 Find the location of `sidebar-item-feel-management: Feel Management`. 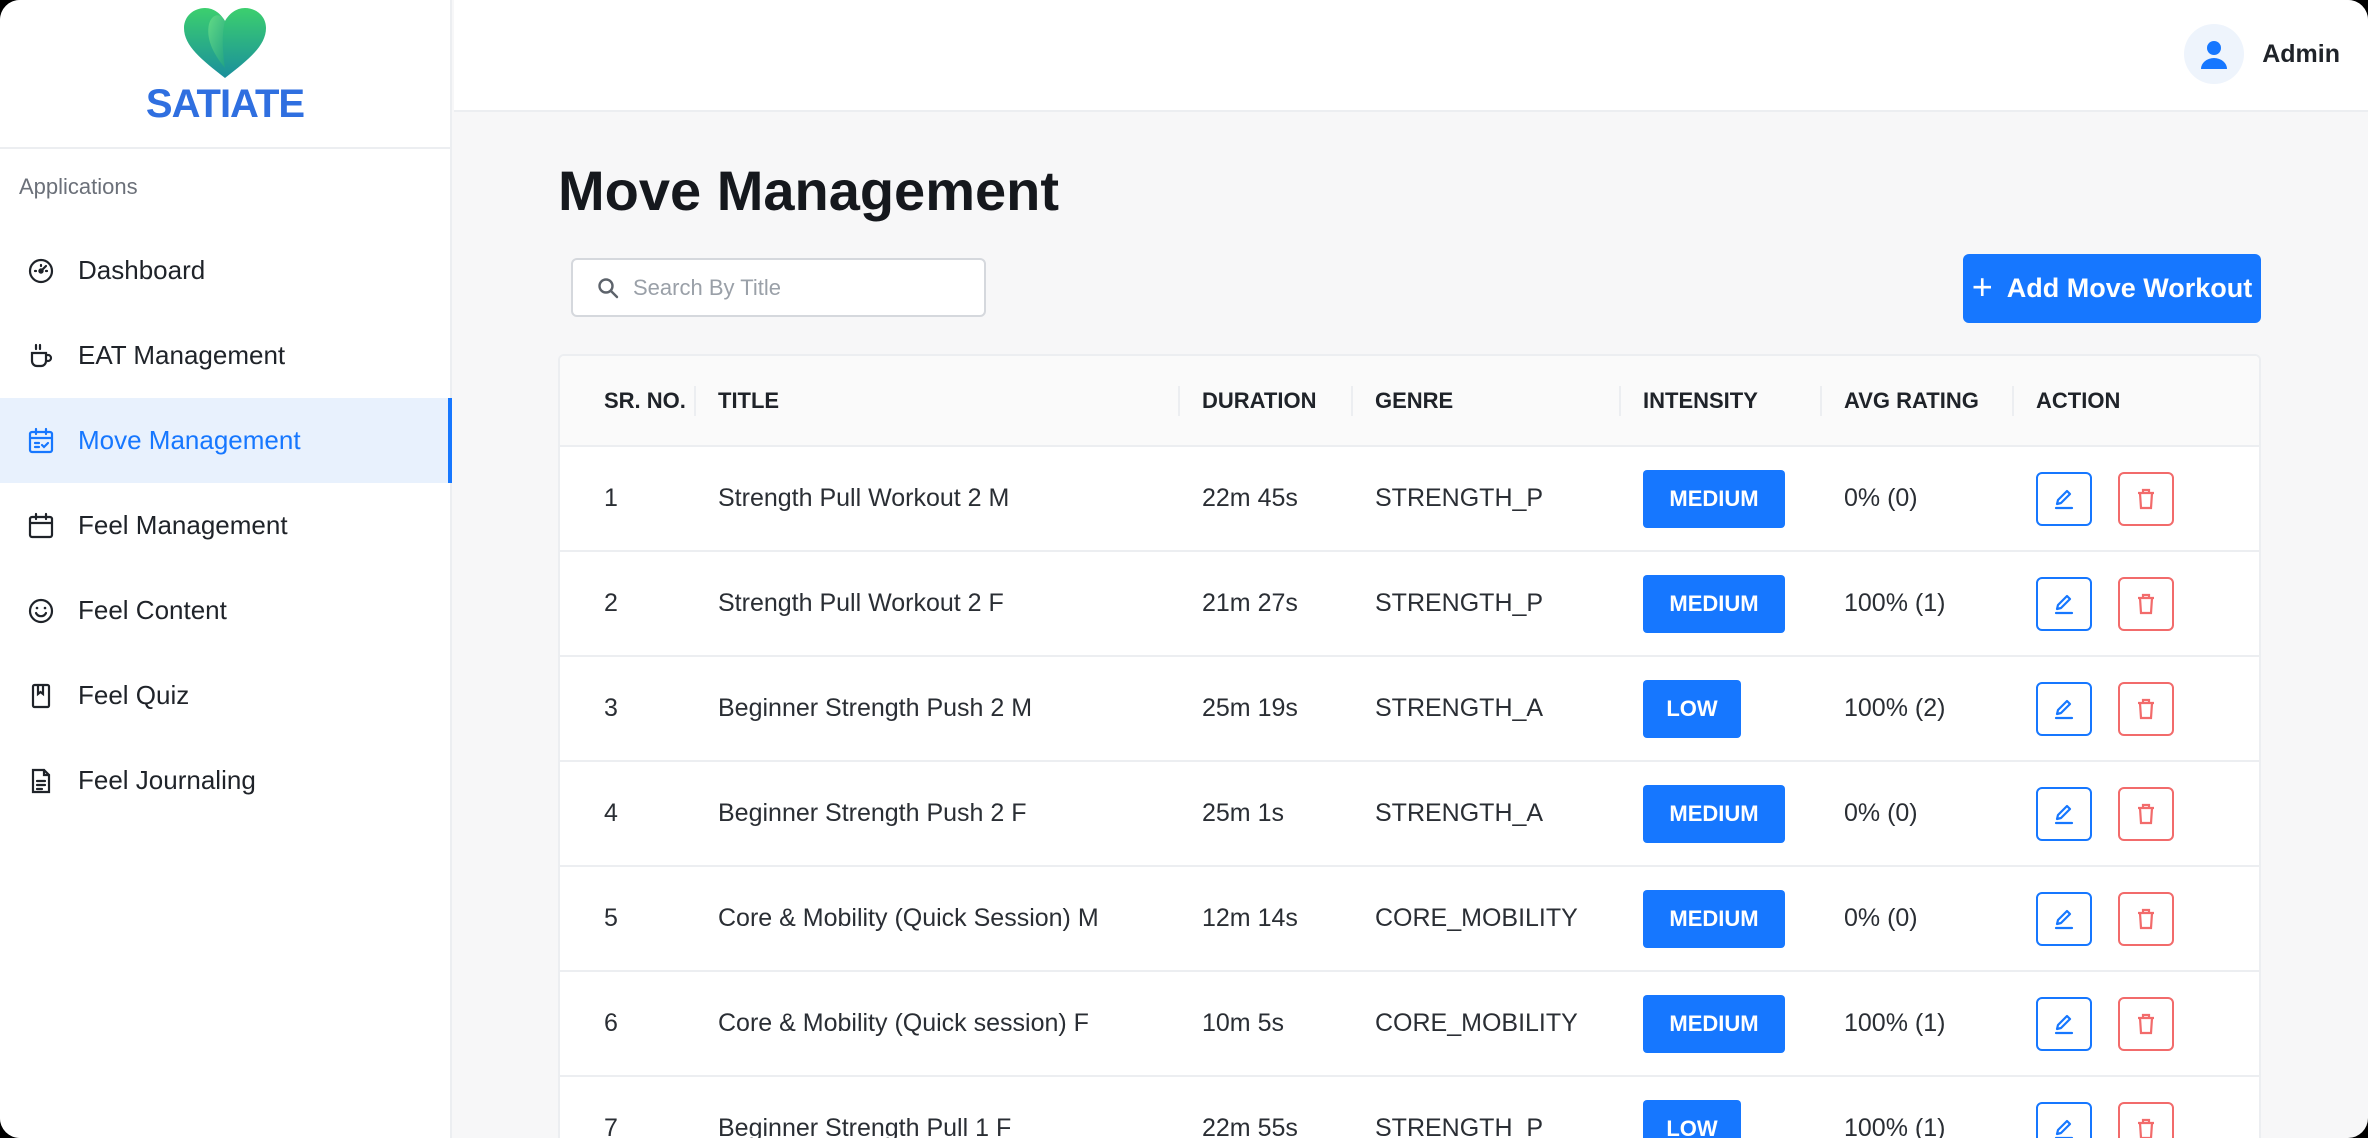

sidebar-item-feel-management: Feel Management is located at coordinates (226, 525).